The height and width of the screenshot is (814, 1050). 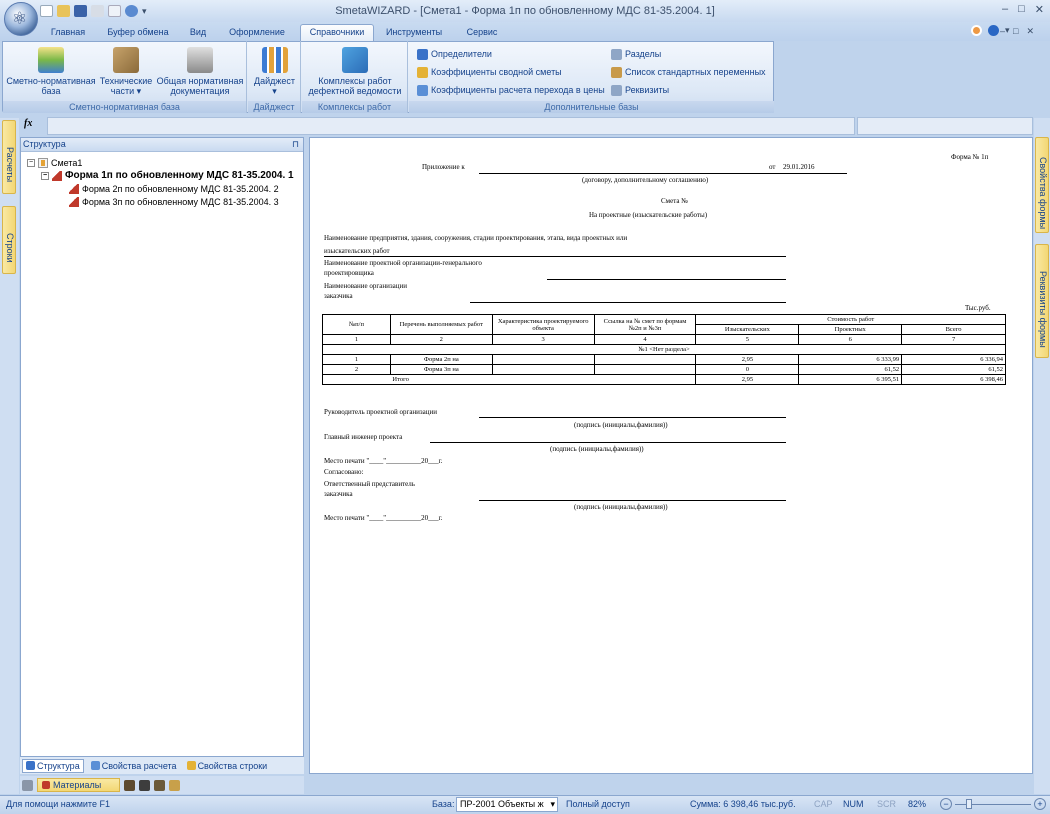 What do you see at coordinates (130, 785) in the screenshot?
I see `workers-icon` at bounding box center [130, 785].